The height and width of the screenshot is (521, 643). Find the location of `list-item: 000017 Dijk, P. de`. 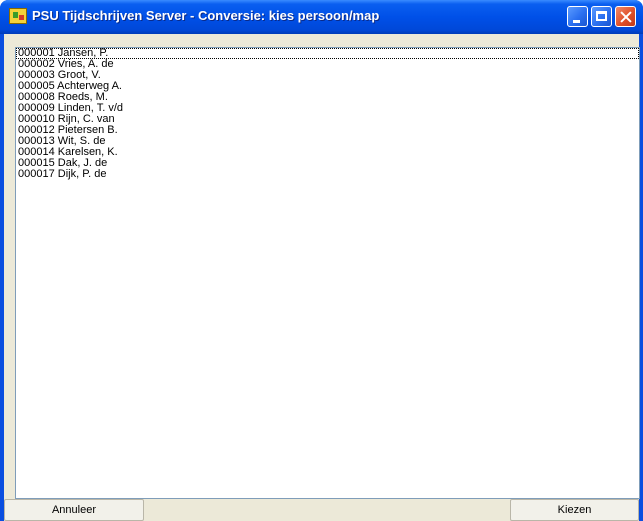

list-item: 000017 Dijk, P. de is located at coordinates (327, 174).